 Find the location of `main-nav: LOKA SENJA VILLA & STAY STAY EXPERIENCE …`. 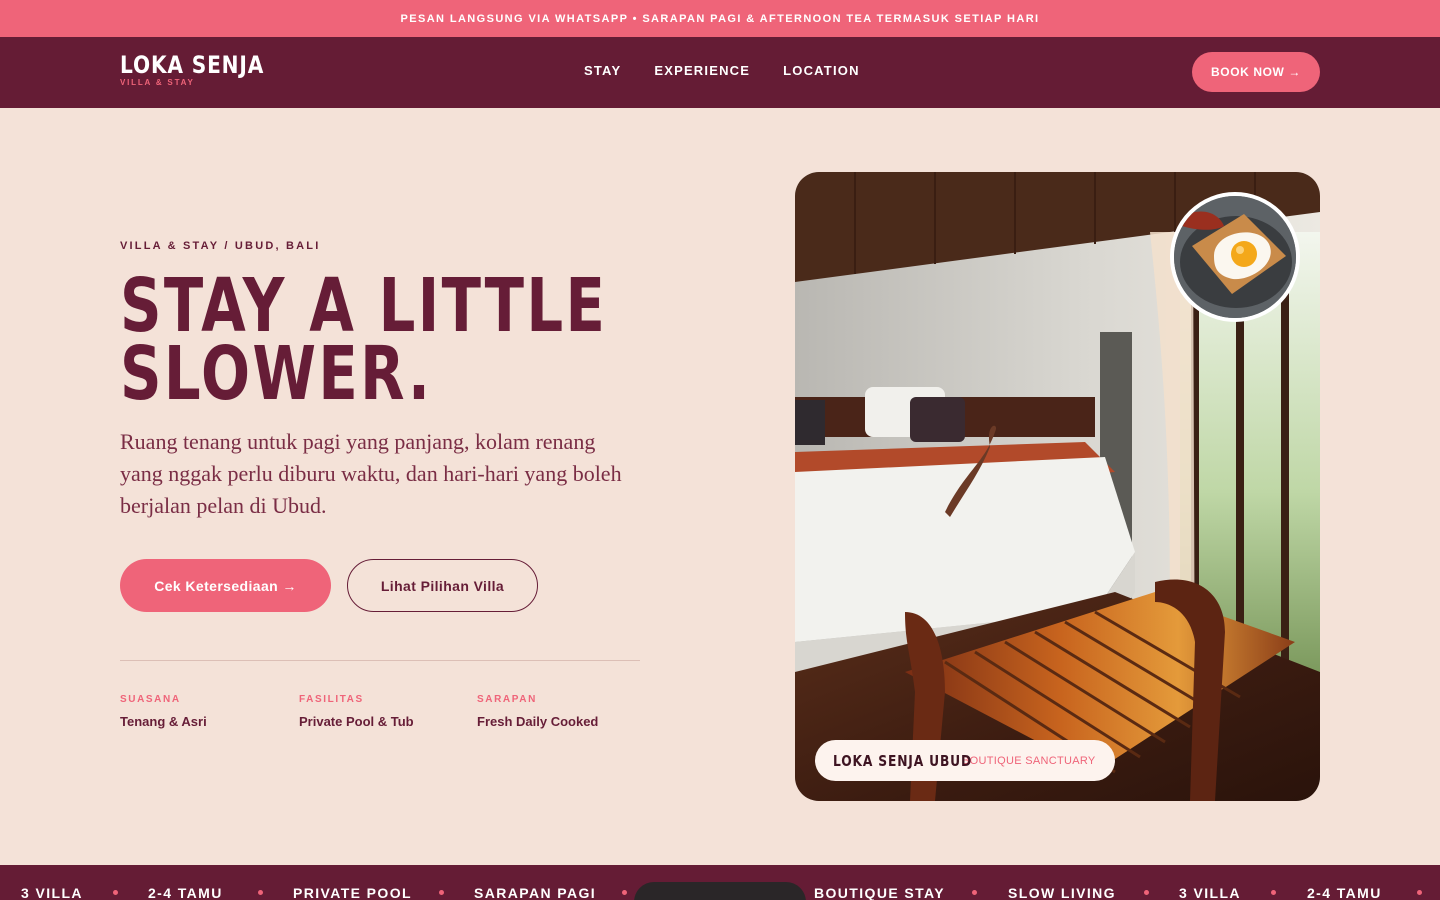

main-nav: LOKA SENJA VILLA & STAY STAY EXPERIENCE … is located at coordinates (720, 72).